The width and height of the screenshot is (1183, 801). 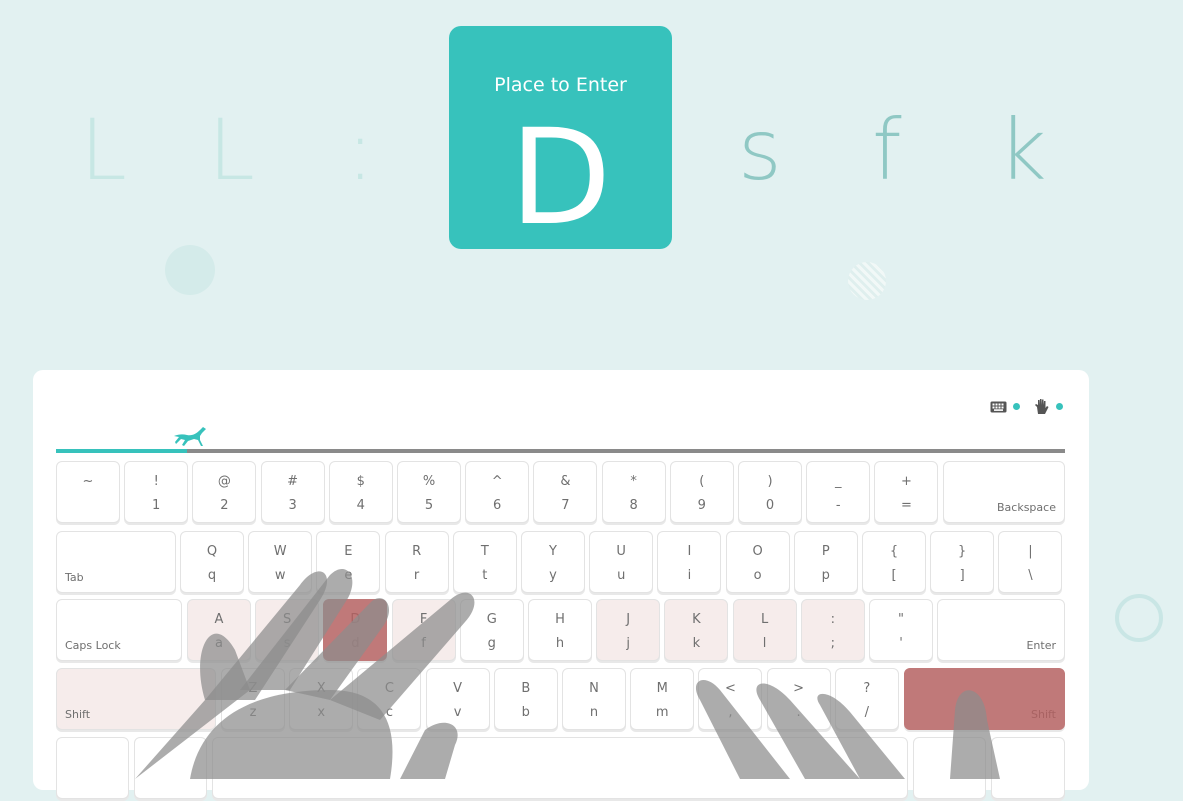 What do you see at coordinates (88, 481) in the screenshot?
I see `key-upper-label: ~` at bounding box center [88, 481].